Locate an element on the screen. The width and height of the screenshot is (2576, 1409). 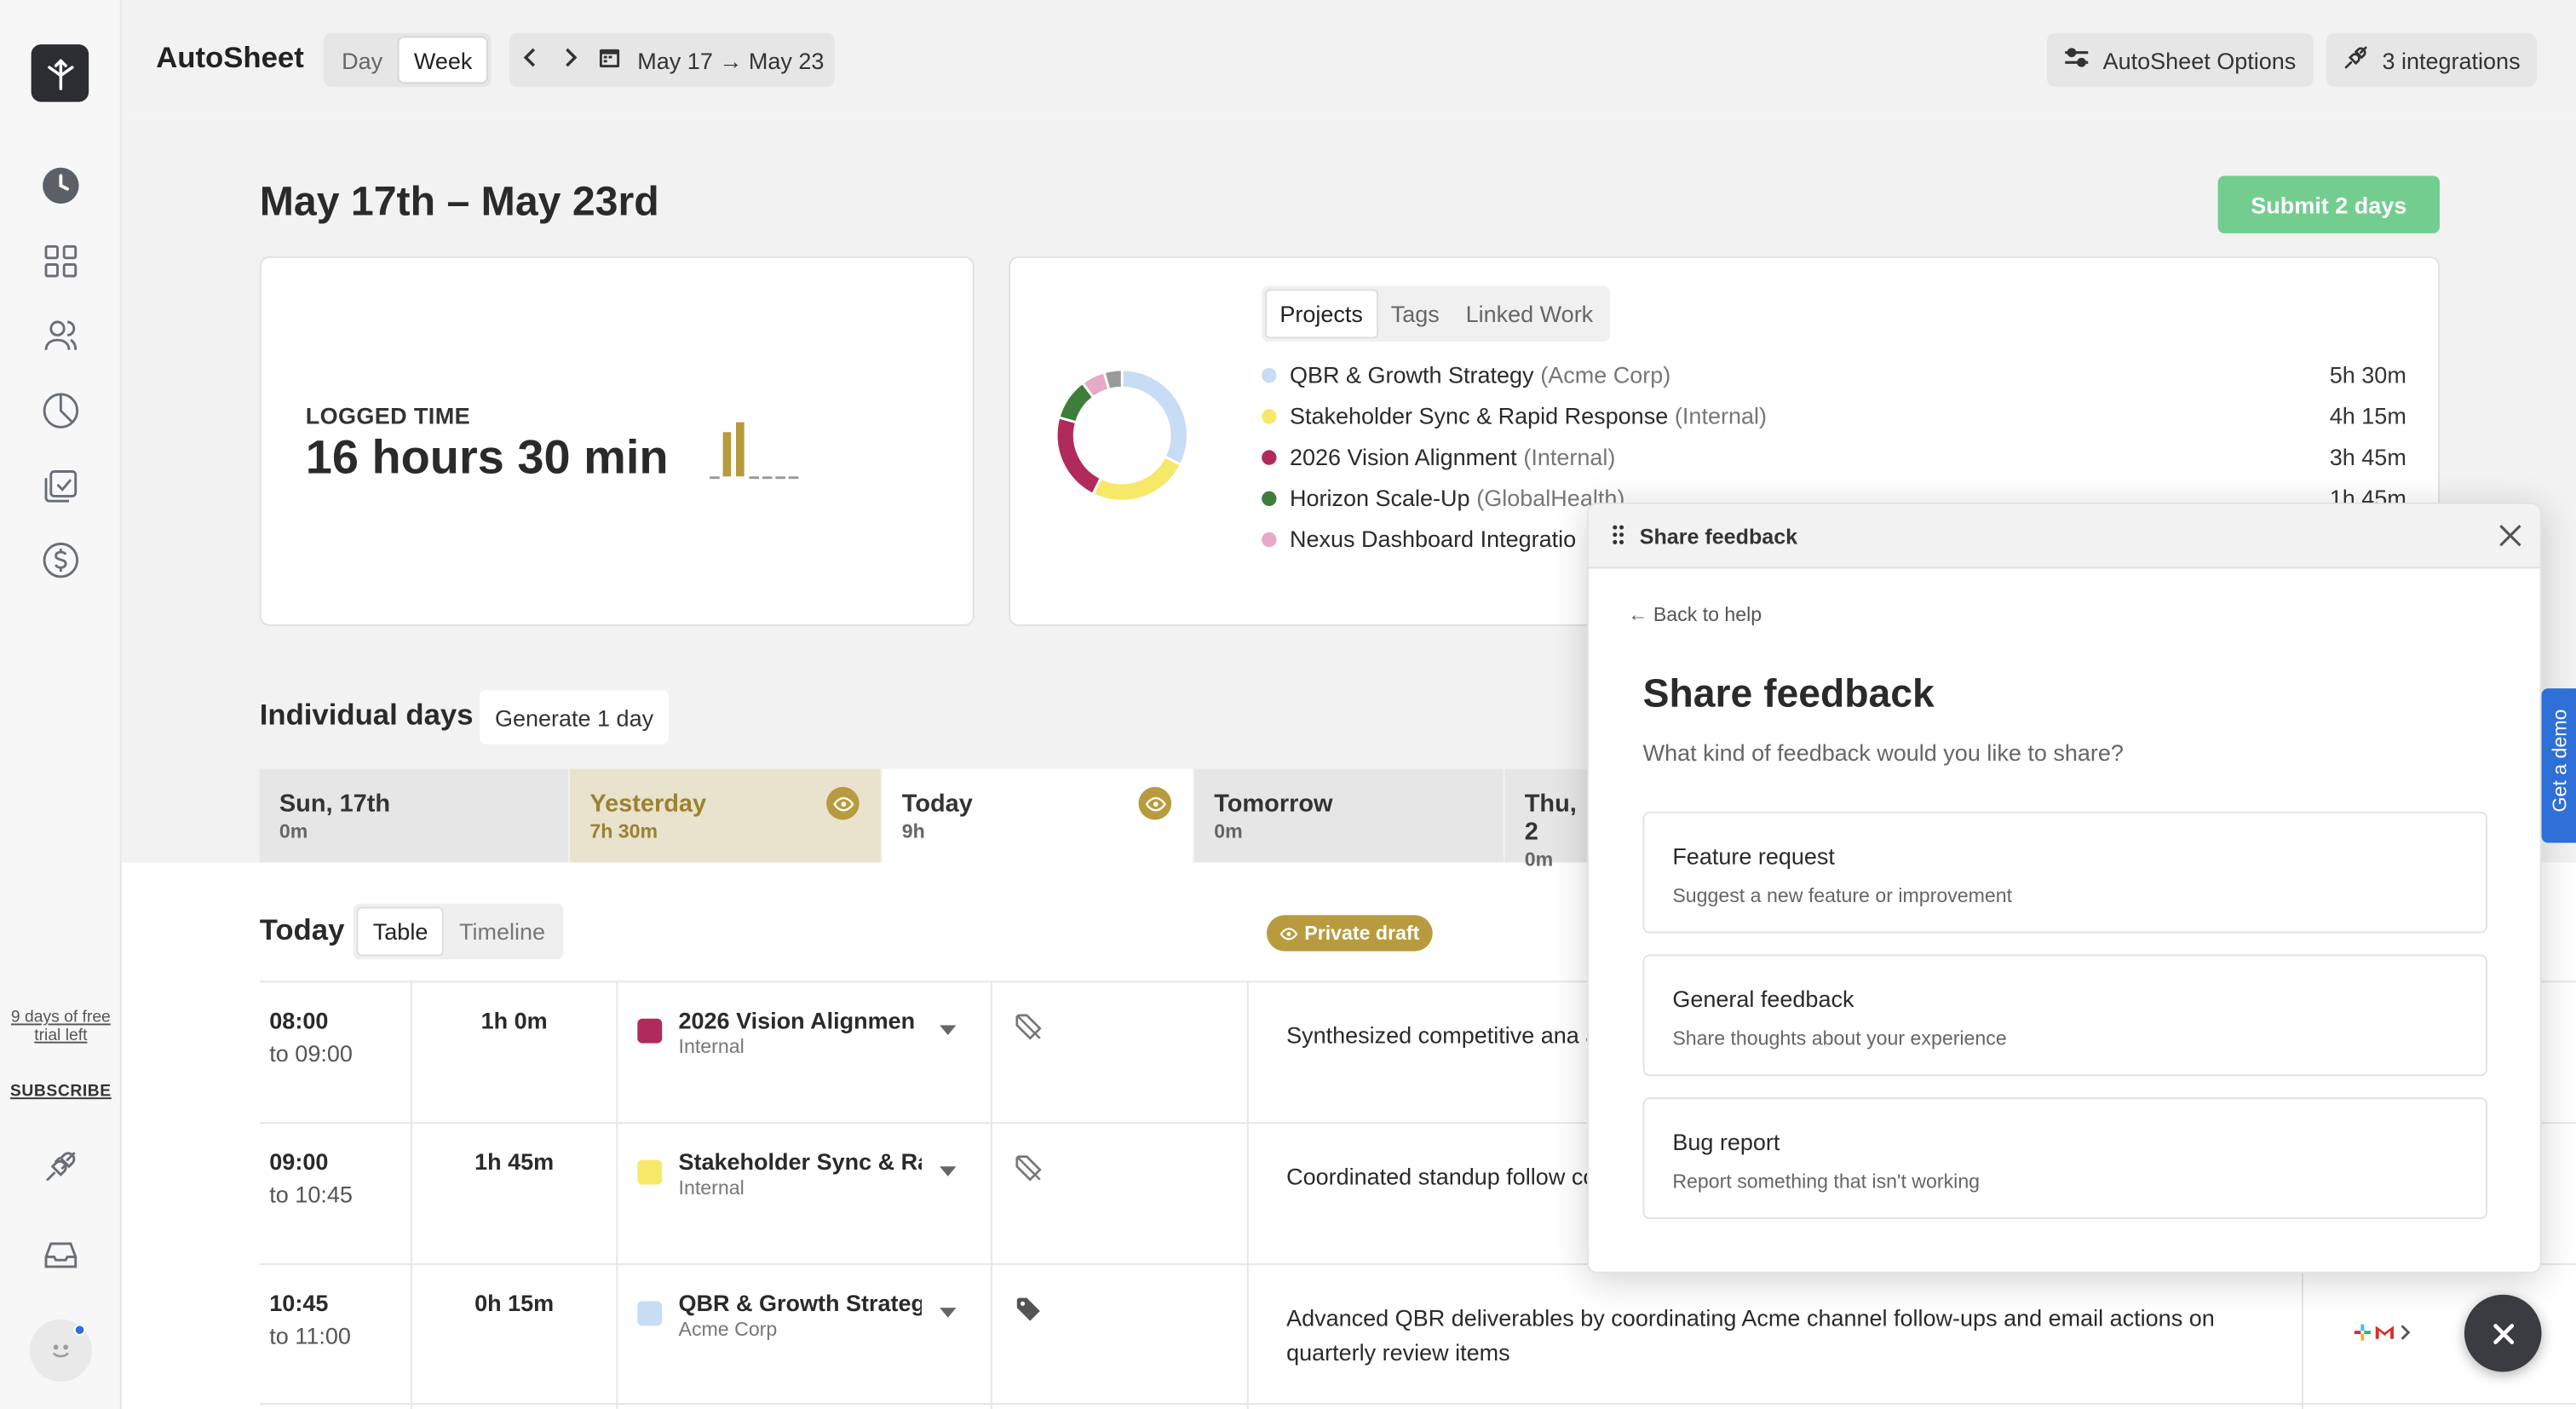
back-to-help-link: ← Back to help is located at coordinates (1695, 614).